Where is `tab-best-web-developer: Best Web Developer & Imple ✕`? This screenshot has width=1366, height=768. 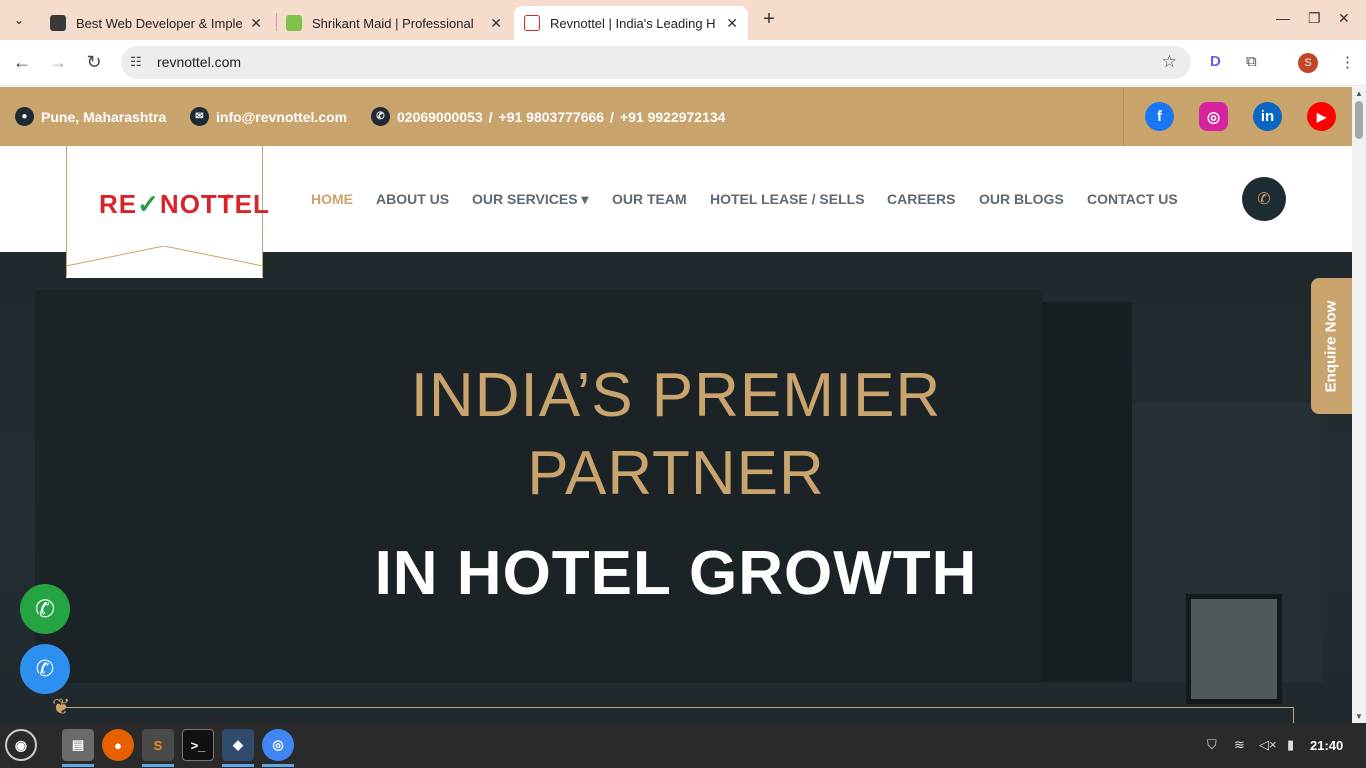 tab-best-web-developer: Best Web Developer & Imple ✕ is located at coordinates (156, 23).